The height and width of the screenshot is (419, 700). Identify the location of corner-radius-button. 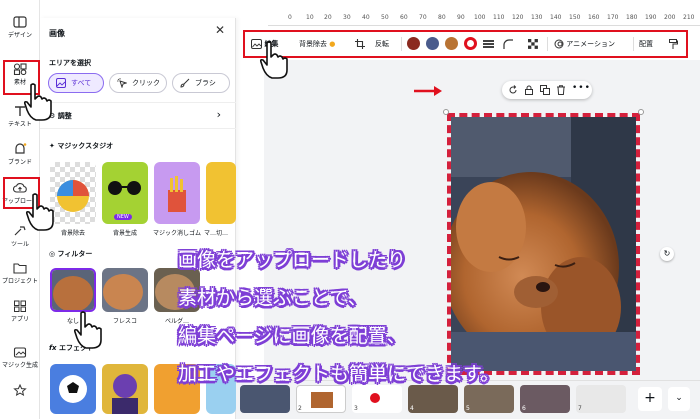
(508, 44).